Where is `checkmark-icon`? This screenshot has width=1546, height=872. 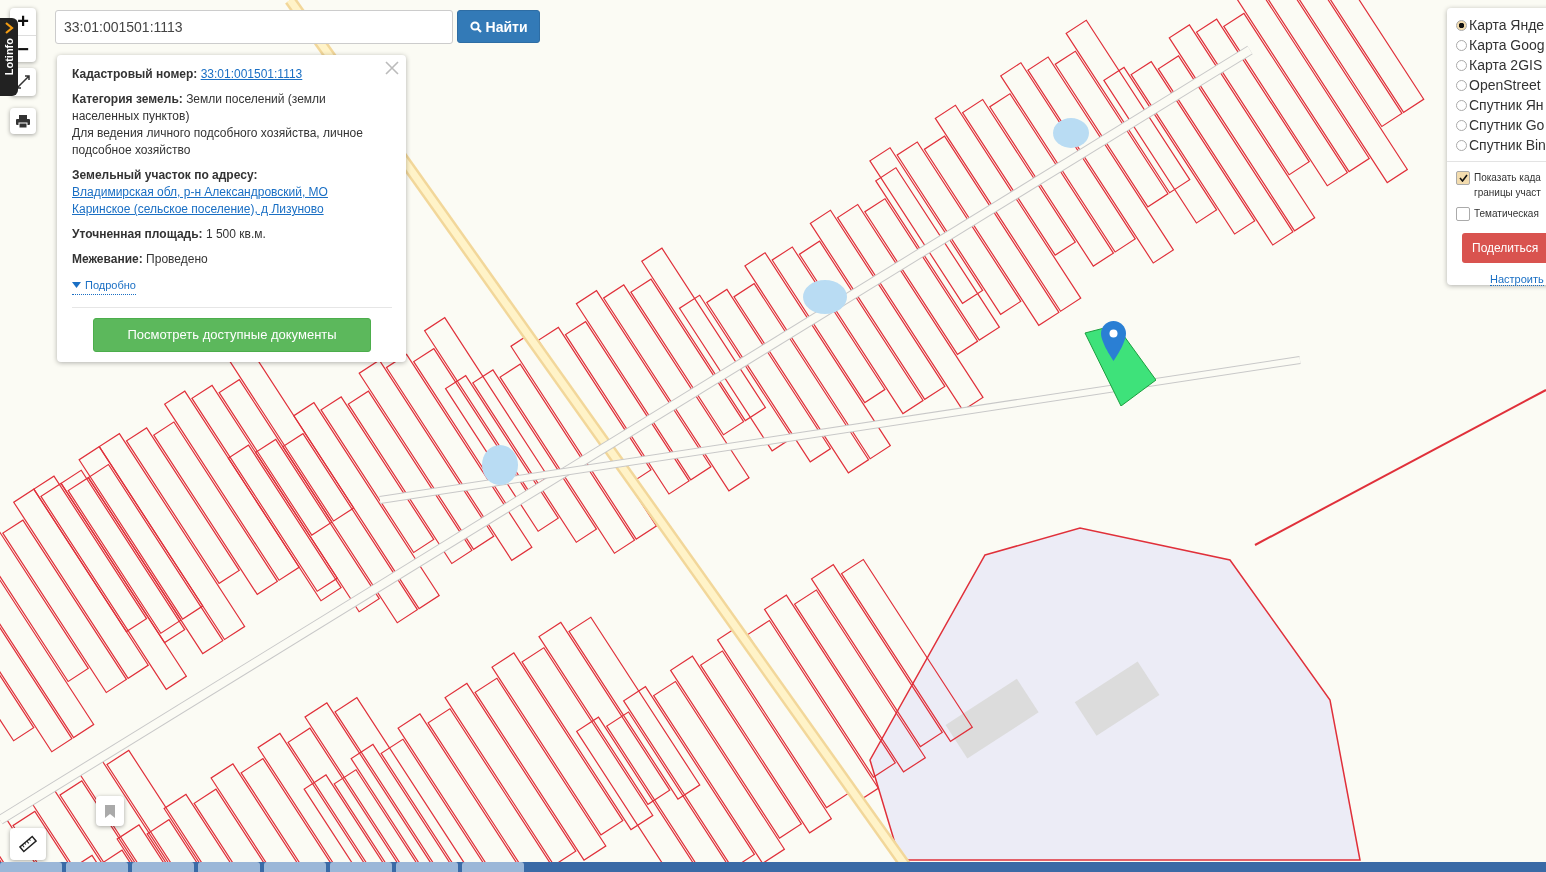 checkmark-icon is located at coordinates (1463, 178).